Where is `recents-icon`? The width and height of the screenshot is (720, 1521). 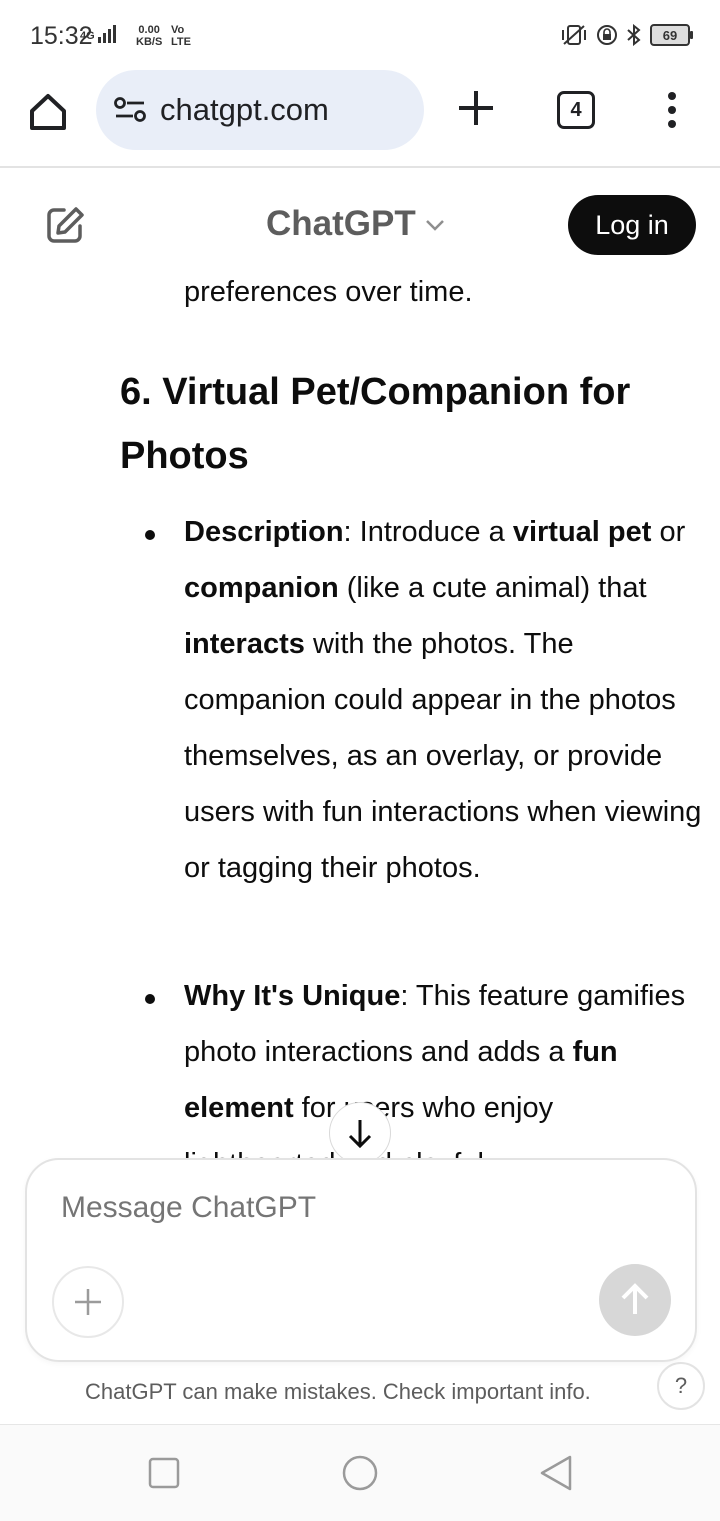
recents-icon is located at coordinates (164, 1473).